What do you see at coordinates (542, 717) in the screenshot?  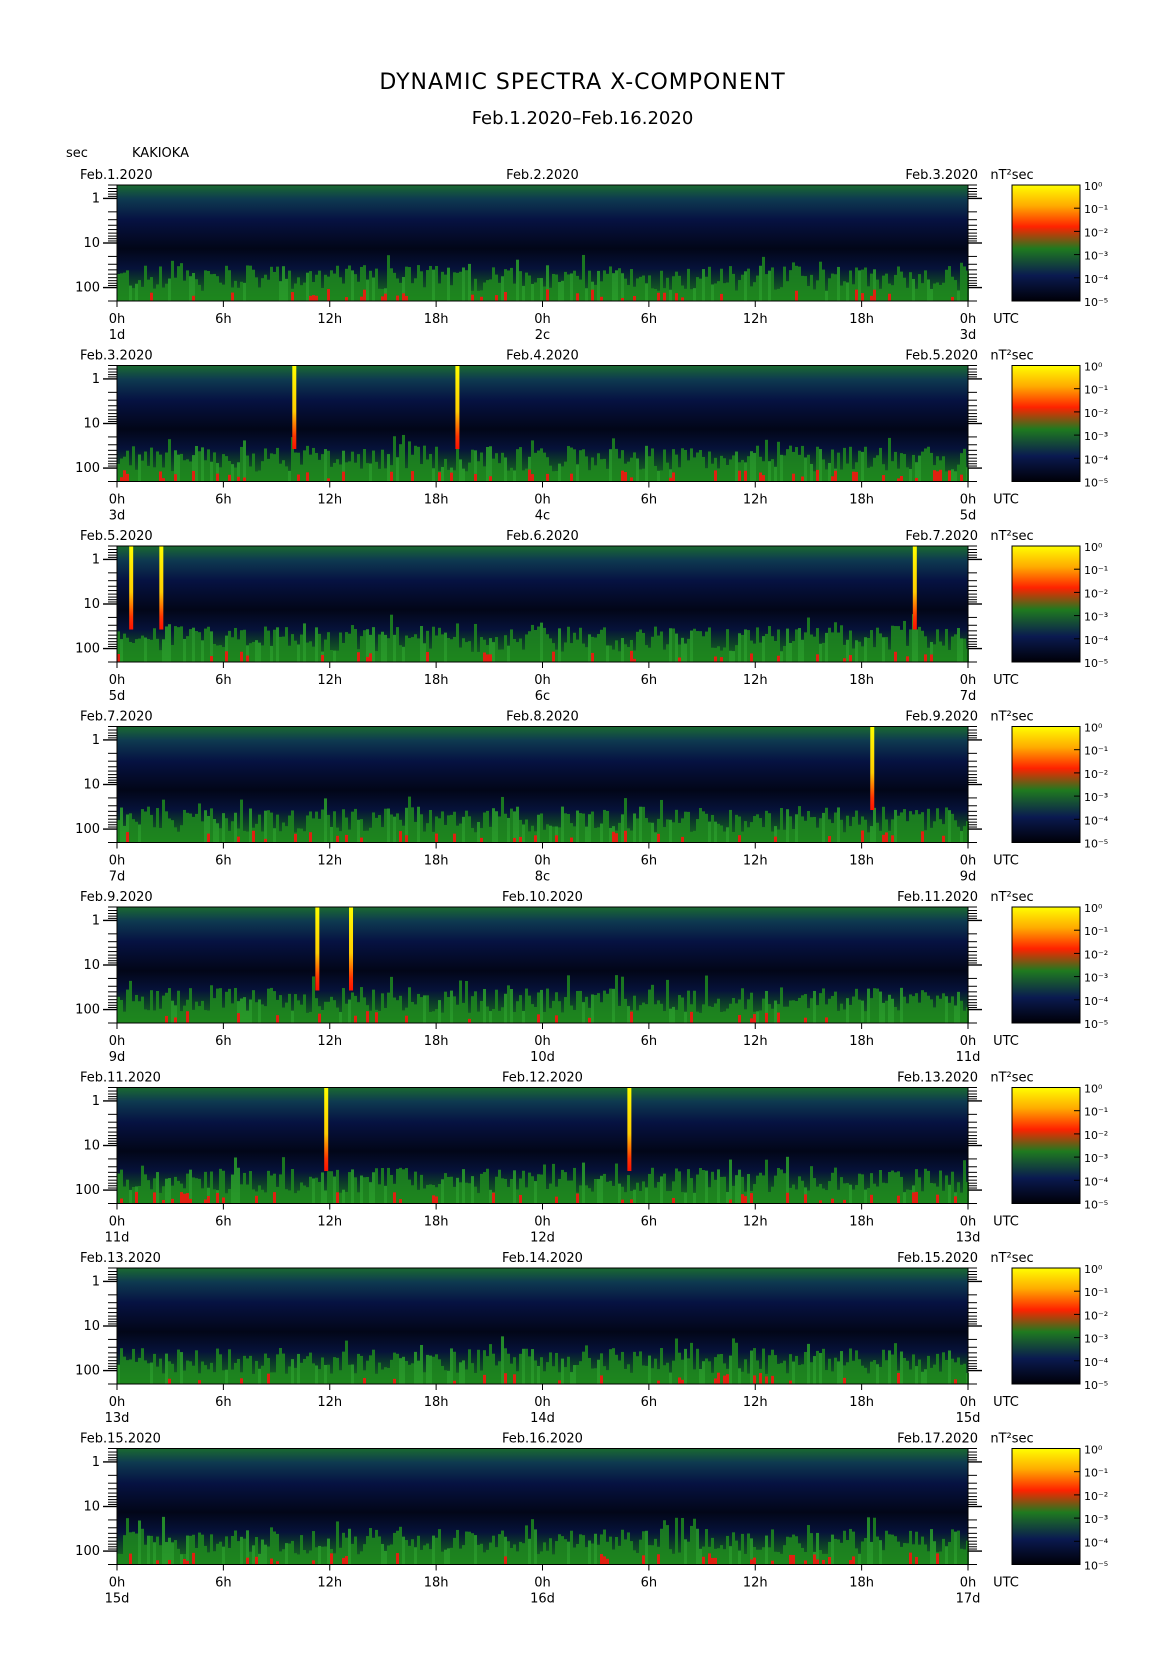 I see `date-mid-label: Feb.8.2020` at bounding box center [542, 717].